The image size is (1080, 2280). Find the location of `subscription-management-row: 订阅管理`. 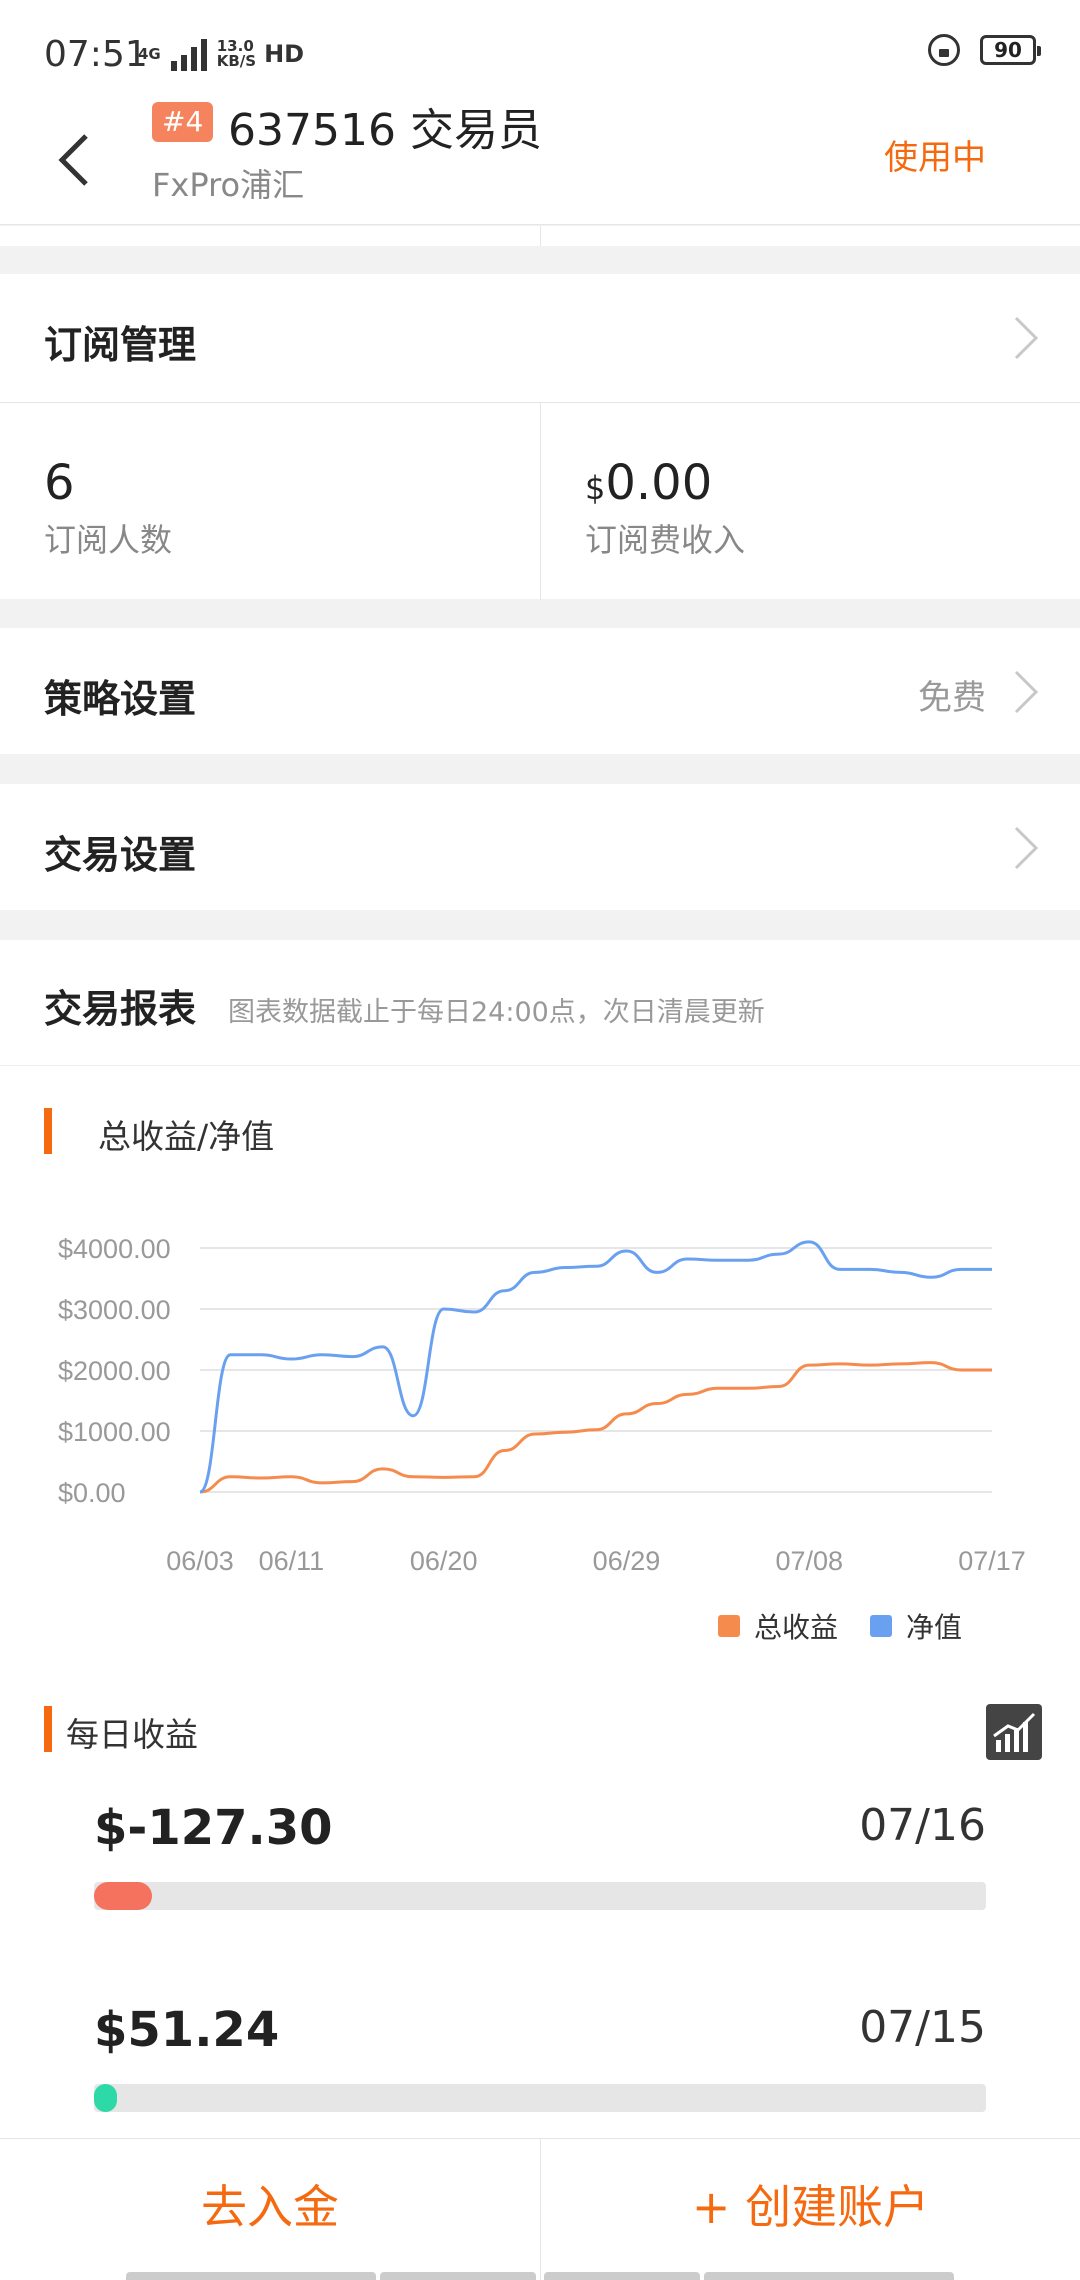

subscription-management-row: 订阅管理 is located at coordinates (540, 338).